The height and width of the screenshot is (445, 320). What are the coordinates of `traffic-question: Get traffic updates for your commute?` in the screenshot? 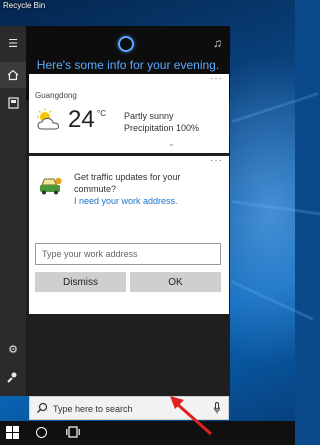 It's located at (127, 183).